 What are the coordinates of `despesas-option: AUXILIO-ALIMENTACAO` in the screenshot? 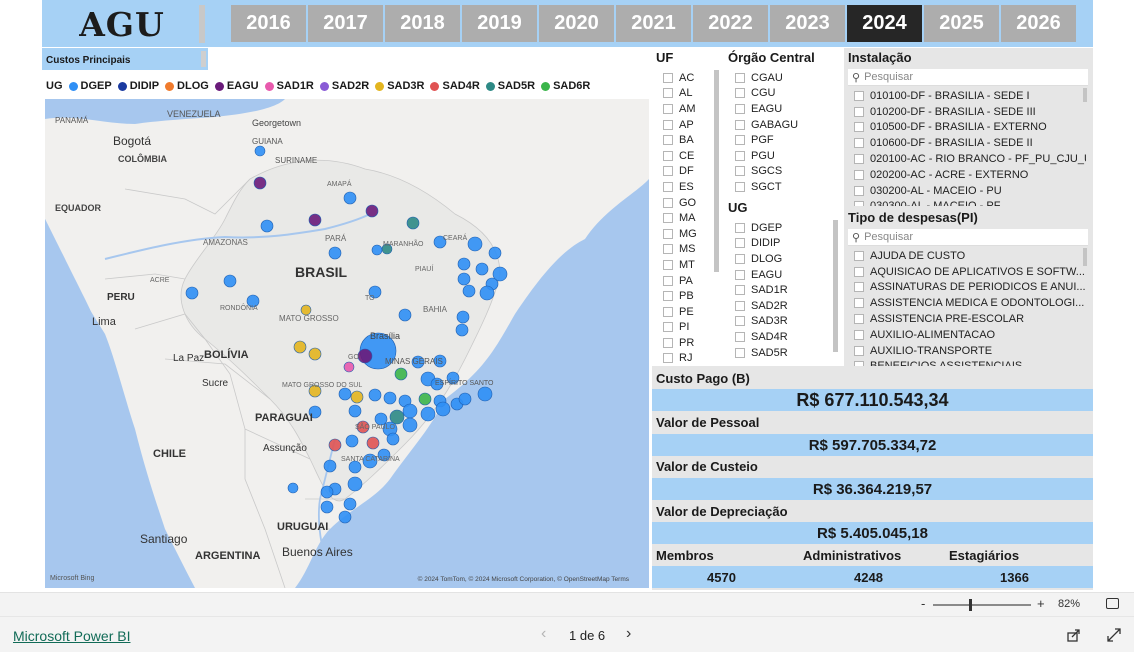 It's located at (970, 335).